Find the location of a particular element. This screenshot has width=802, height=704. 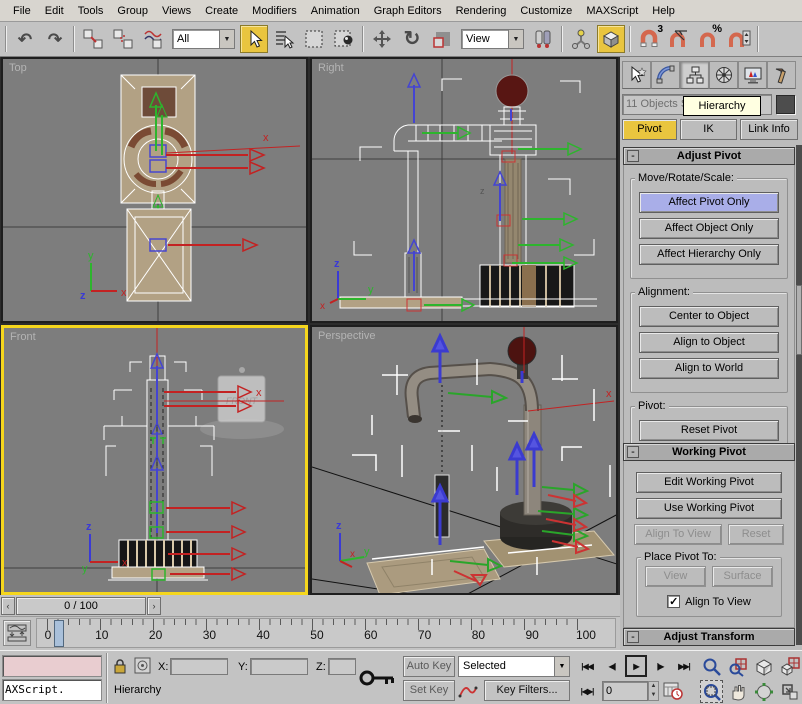

selection-lock-icon is located at coordinates (120, 667).